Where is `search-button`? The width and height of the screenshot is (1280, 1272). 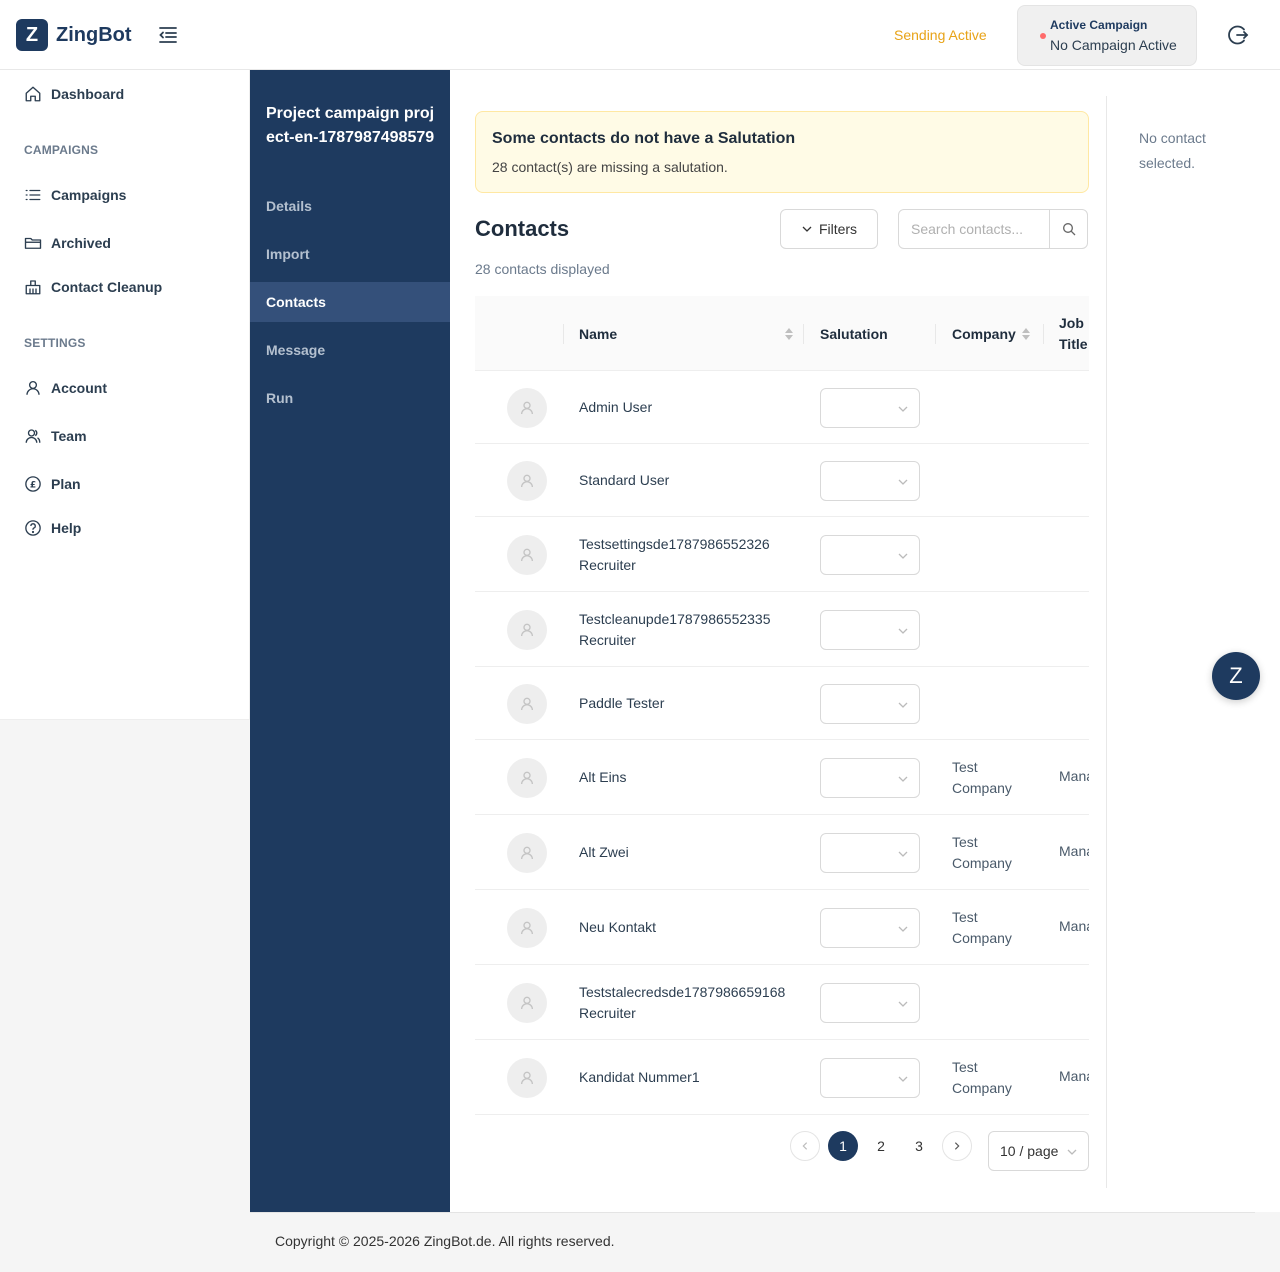 search-button is located at coordinates (1068, 229).